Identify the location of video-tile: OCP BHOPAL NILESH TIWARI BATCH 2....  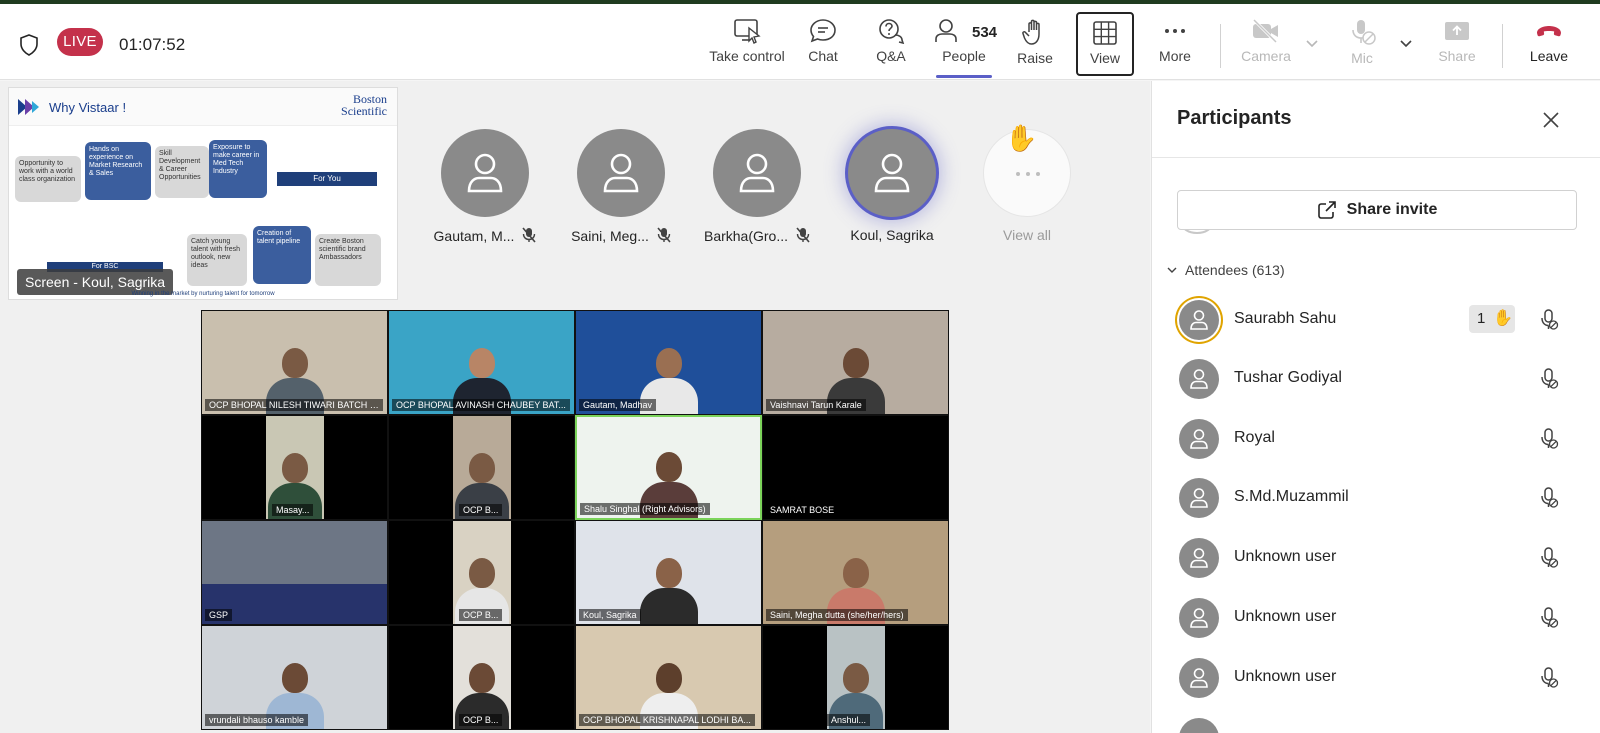
(294, 362).